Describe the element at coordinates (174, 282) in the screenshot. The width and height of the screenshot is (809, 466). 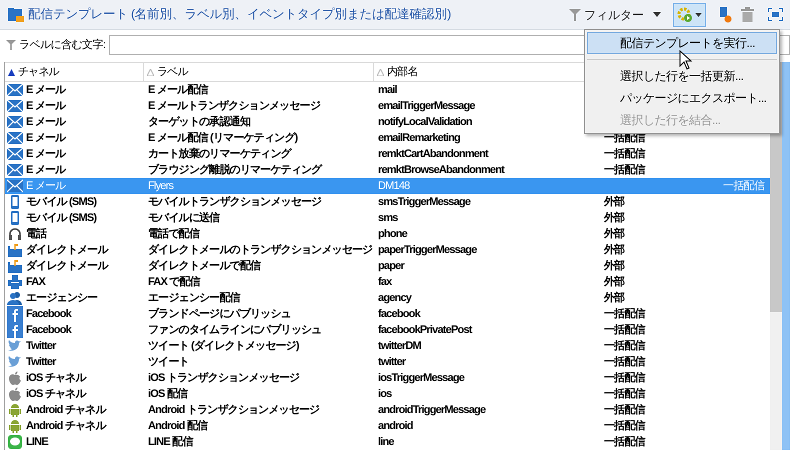
I see `table-cell: FAX で配信` at that location.